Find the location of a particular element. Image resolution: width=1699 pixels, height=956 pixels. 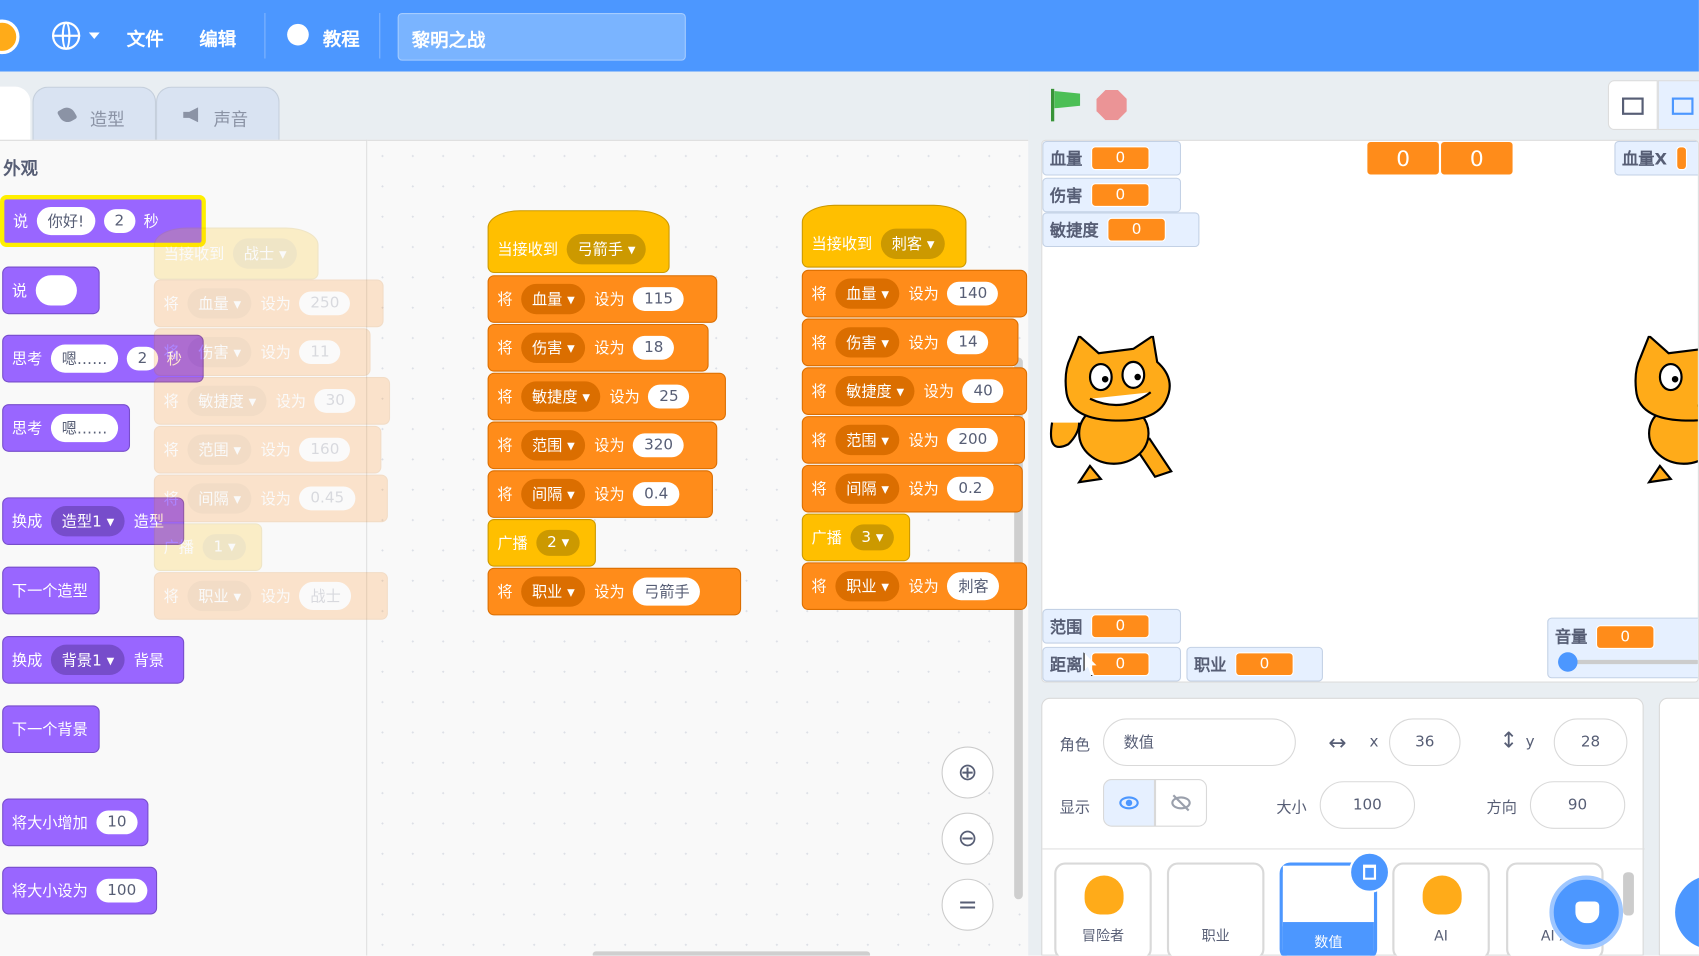

value-input: 25 is located at coordinates (669, 396).